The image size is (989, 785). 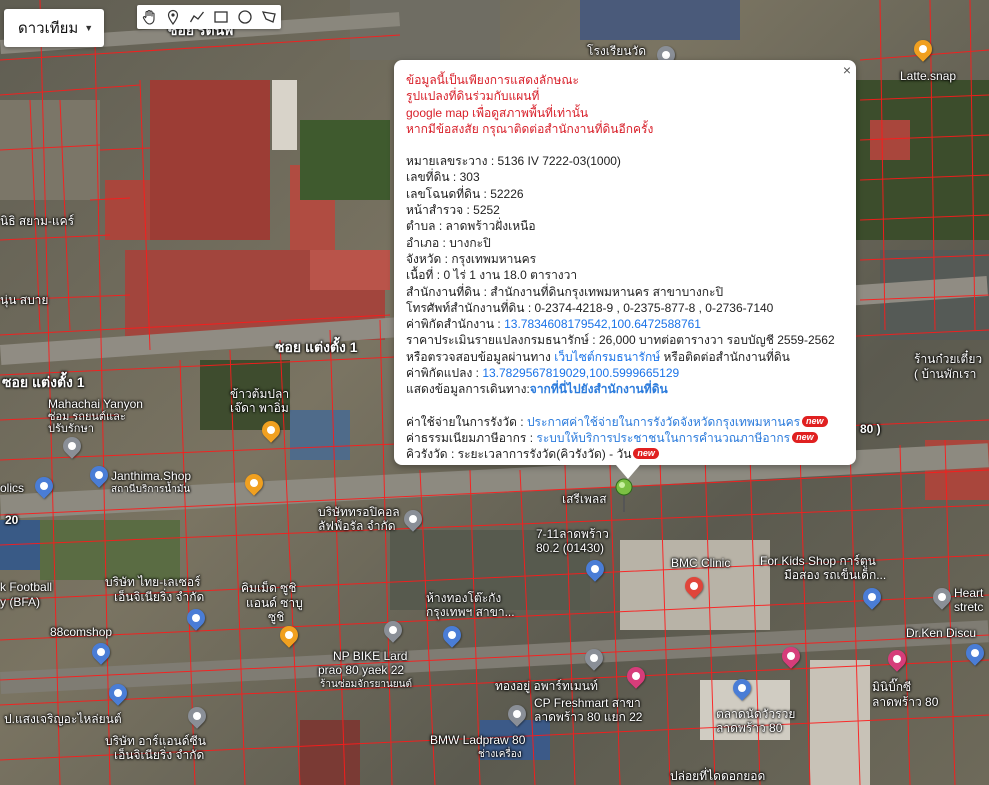 I want to click on place-label: คิมเม็ด ซูชิ, so click(x=268, y=588).